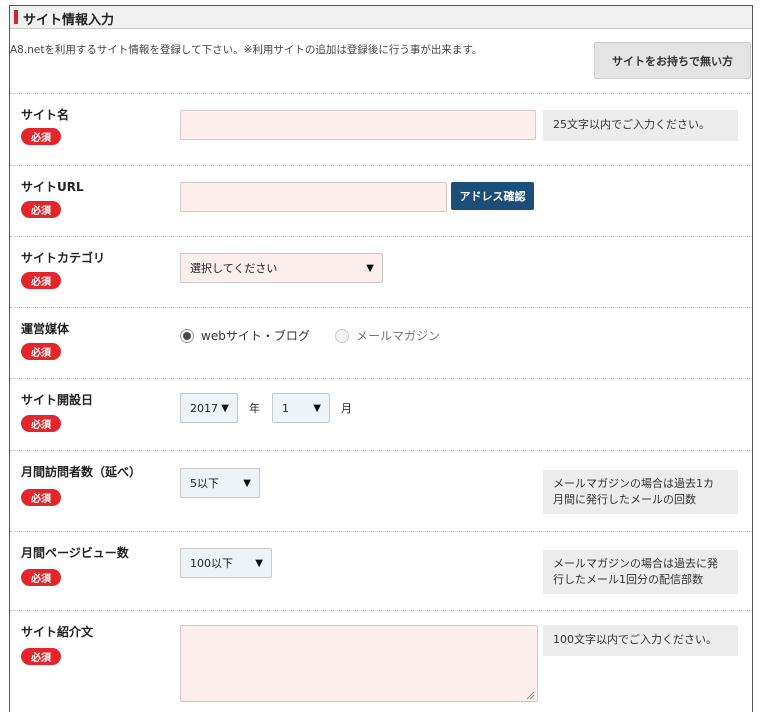 This screenshot has width=769, height=713. I want to click on site-intro-hint: 100文字以内でご入力ください。, so click(640, 640).